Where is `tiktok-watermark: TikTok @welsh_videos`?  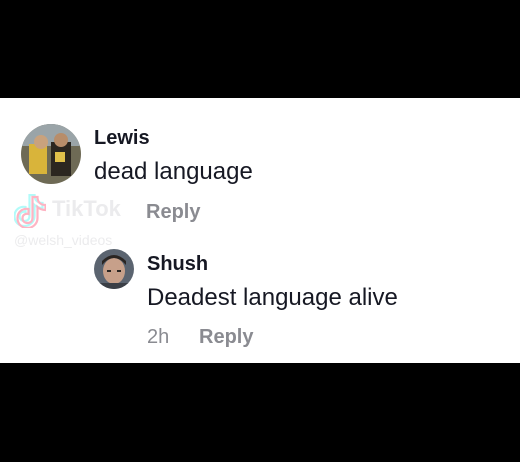 tiktok-watermark: TikTok @welsh_videos is located at coordinates (67, 220).